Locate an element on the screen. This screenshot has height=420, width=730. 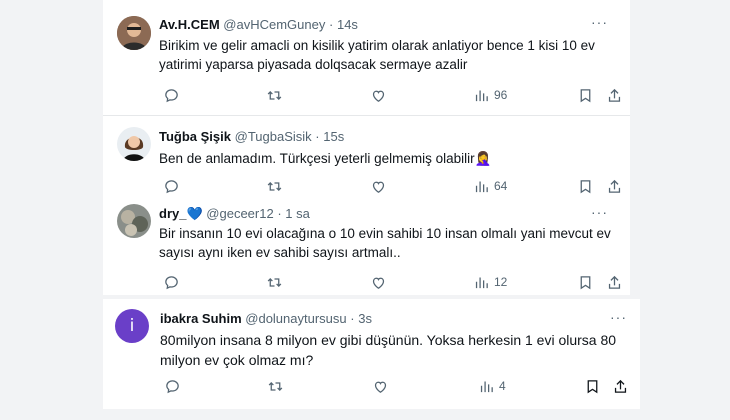
view-count: 96 is located at coordinates (501, 95).